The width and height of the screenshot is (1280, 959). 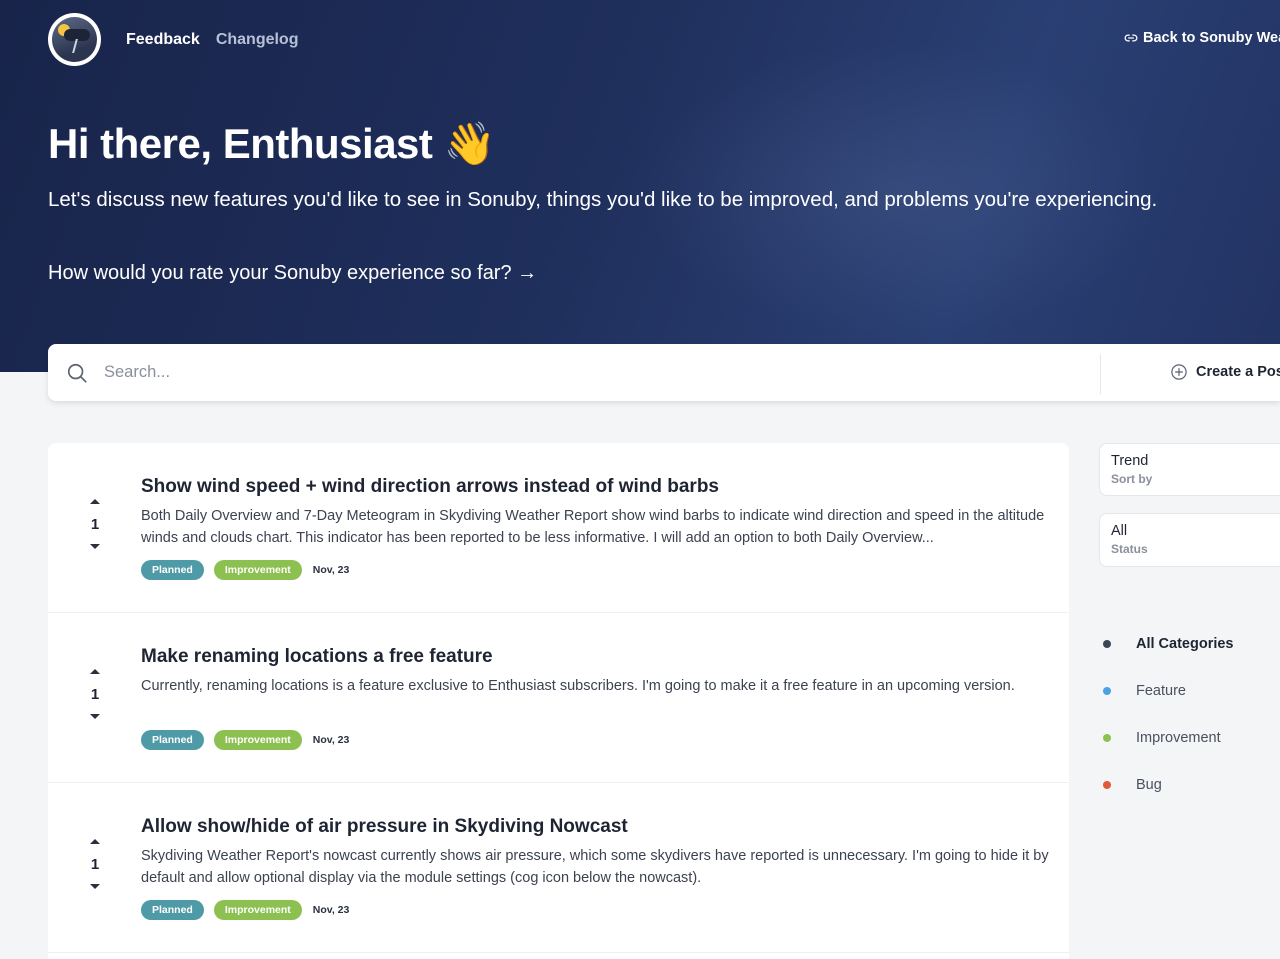 I want to click on search-input, so click(x=584, y=372).